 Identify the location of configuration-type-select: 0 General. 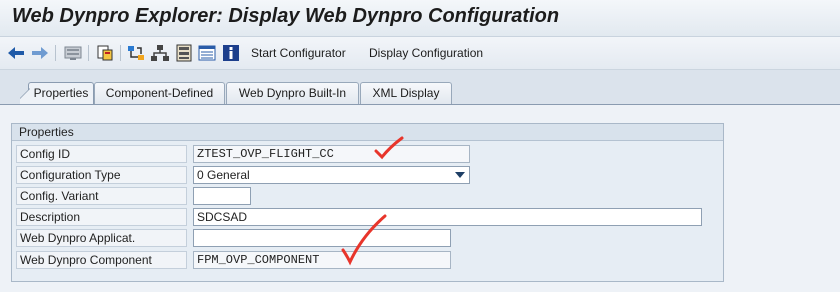
(331, 175).